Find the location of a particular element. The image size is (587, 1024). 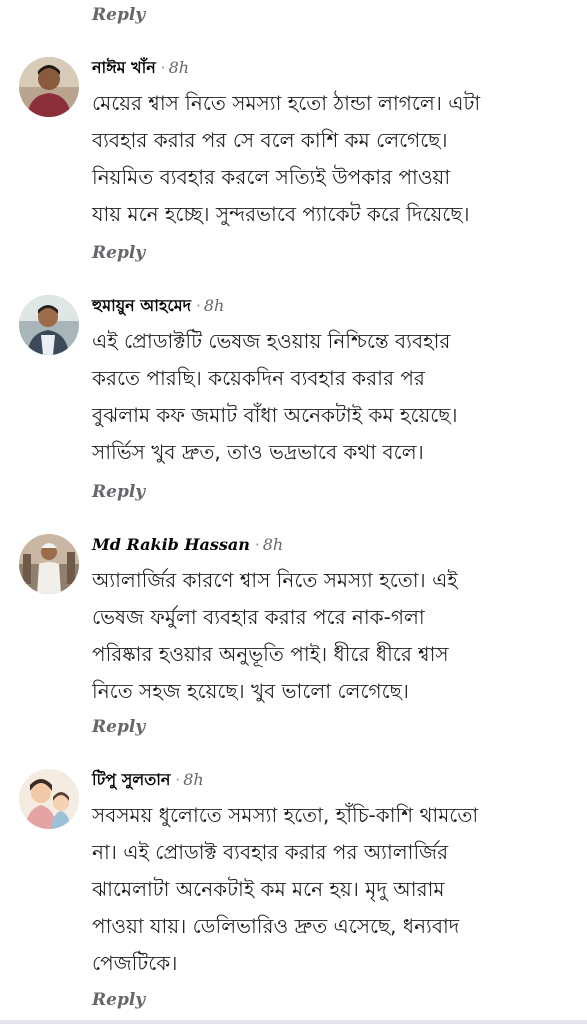

comment-header: হুমায়ুন আহমেদ · 8h is located at coordinates (158, 306).